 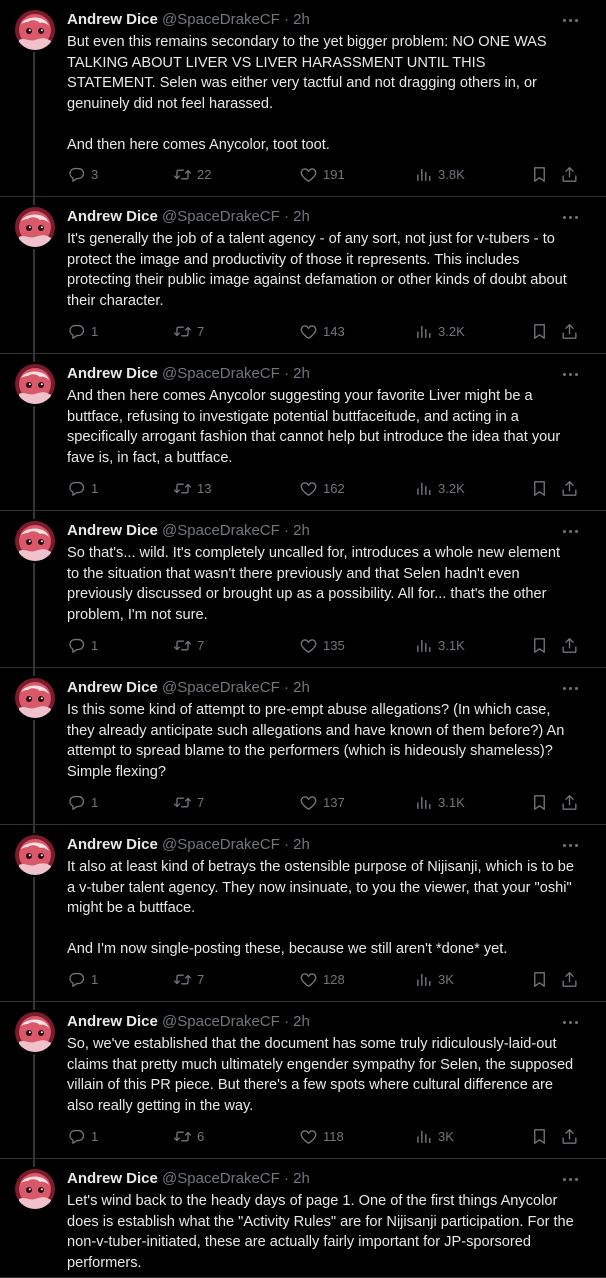 I want to click on share-icon, so click(x=569, y=1136).